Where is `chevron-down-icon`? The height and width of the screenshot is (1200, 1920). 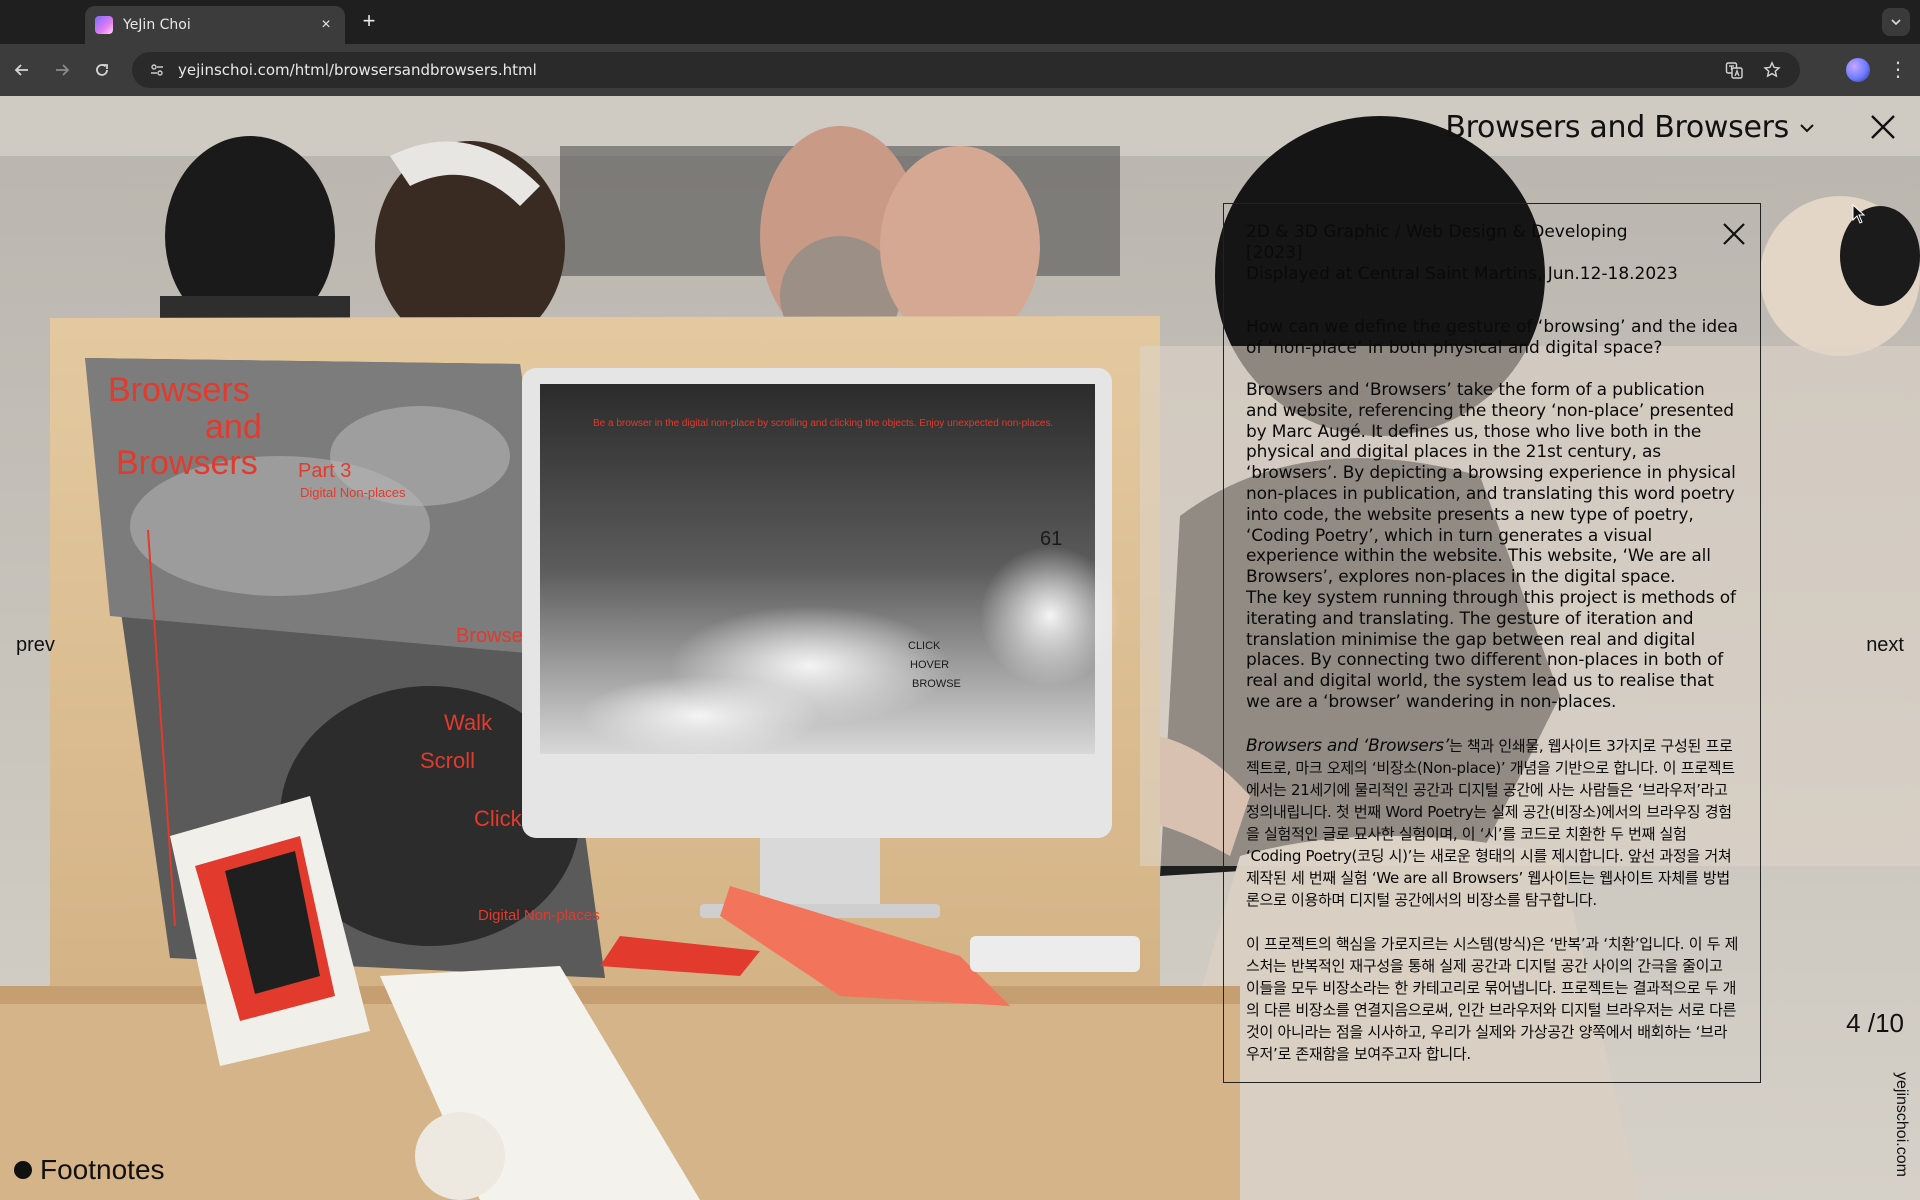
chevron-down-icon is located at coordinates (1807, 127).